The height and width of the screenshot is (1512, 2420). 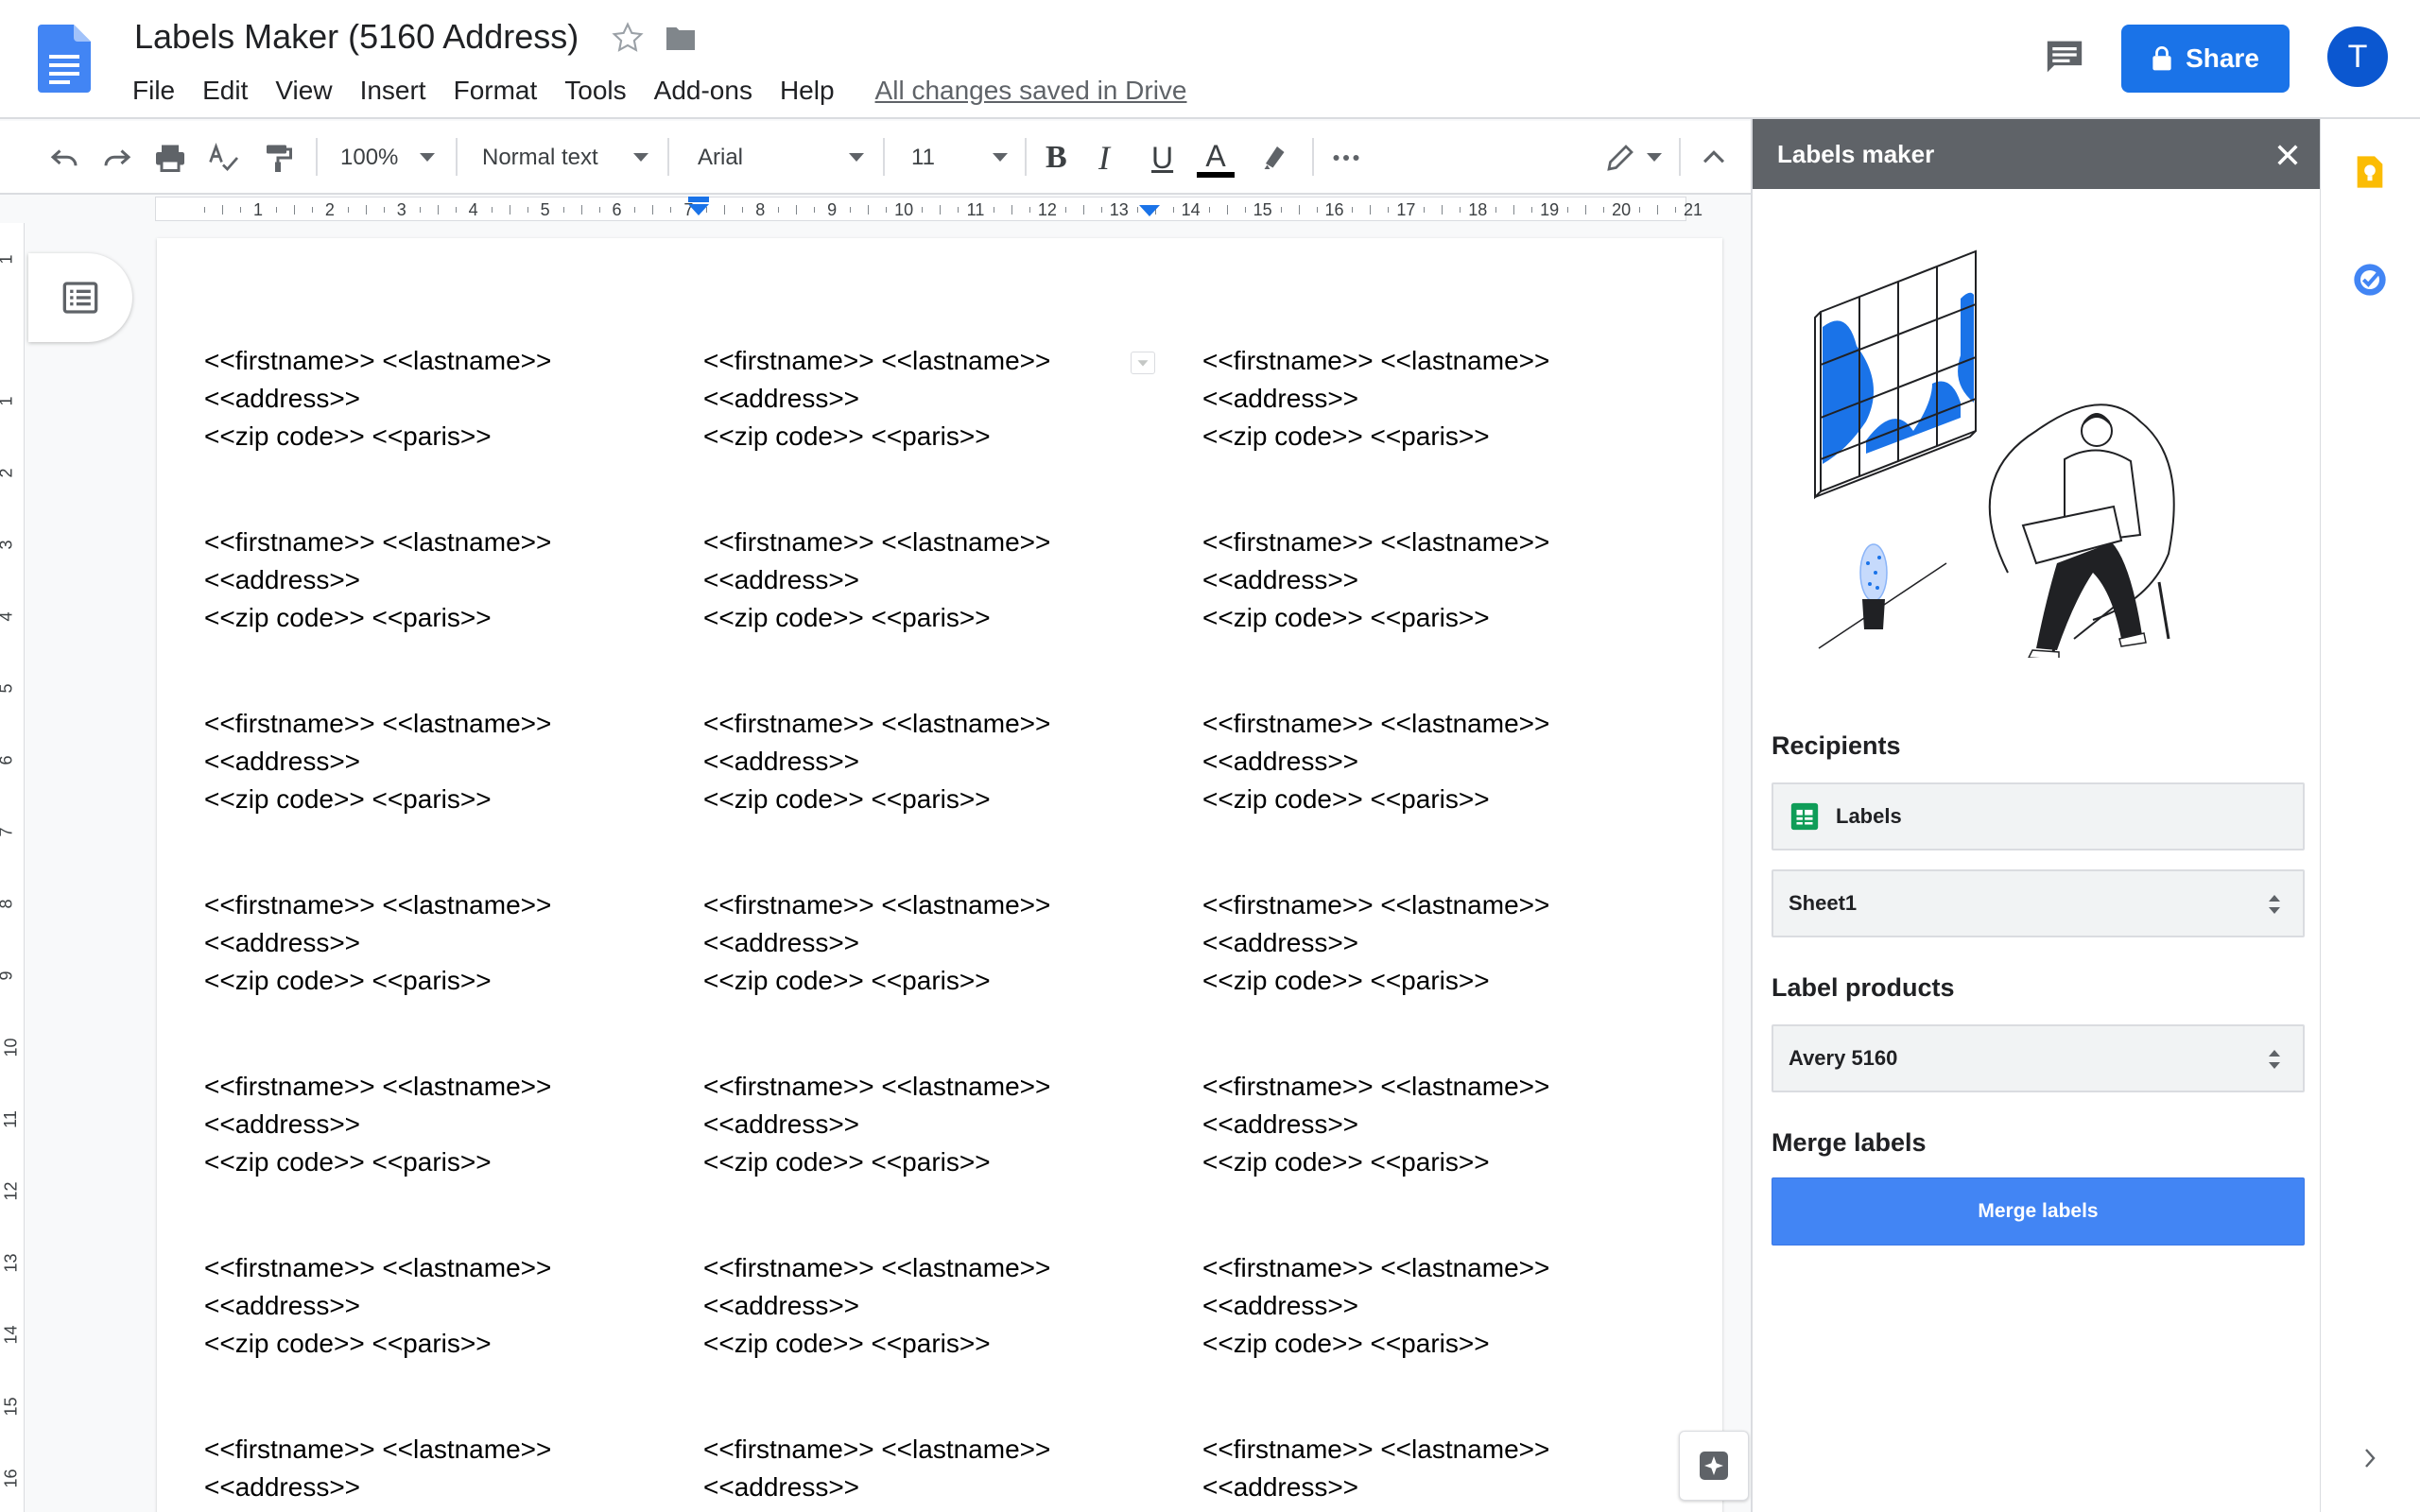 What do you see at coordinates (721, 158) in the screenshot?
I see `font-dropdown: Arial` at bounding box center [721, 158].